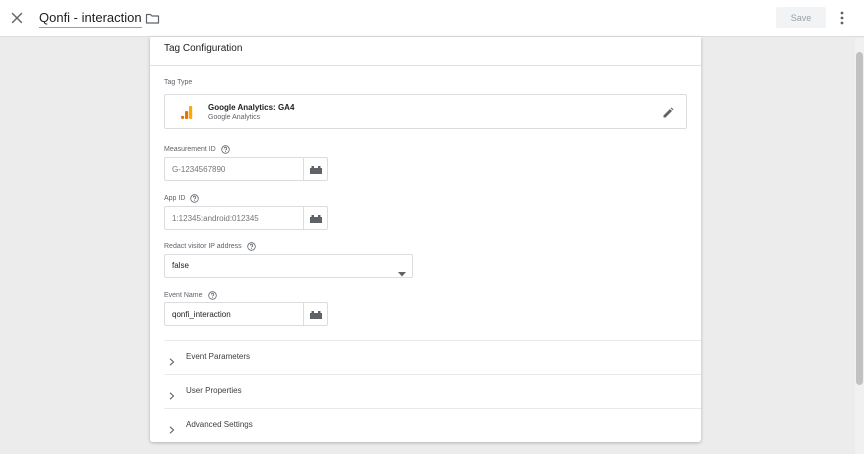 The width and height of the screenshot is (864, 454). I want to click on event-name-label-text: Event Name, so click(183, 295).